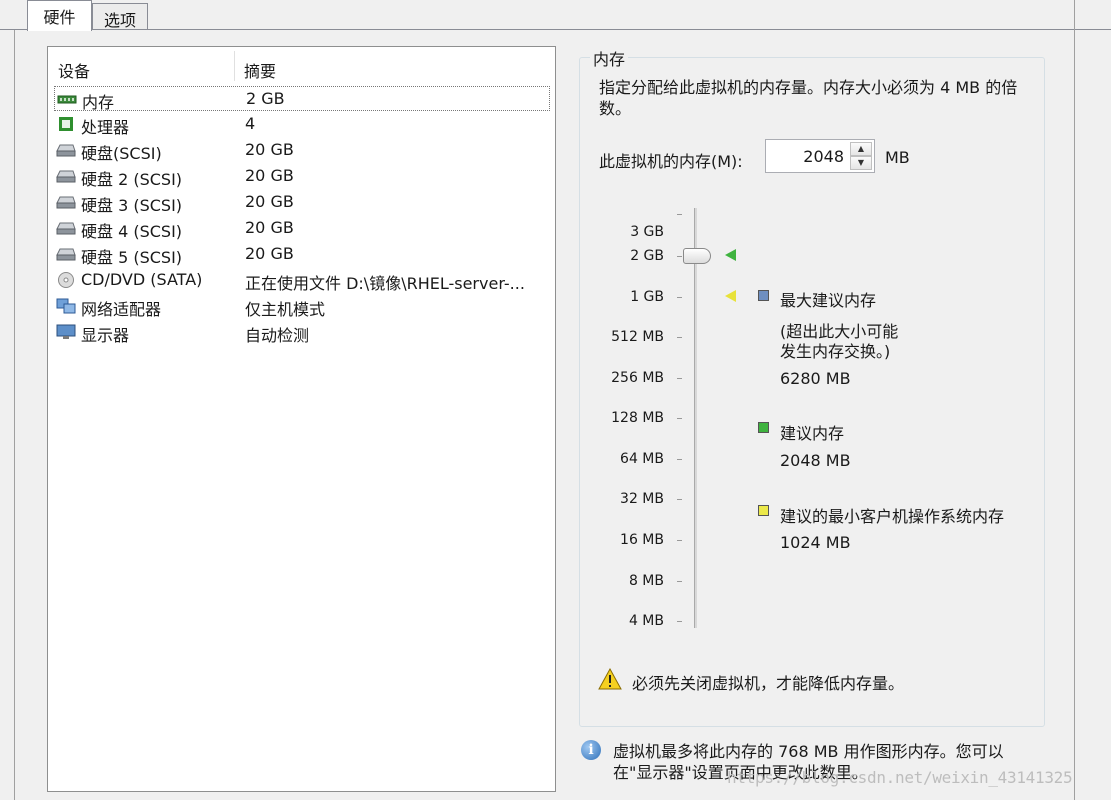  I want to click on device-name: 硬盘 3 (SCSI), so click(132, 205).